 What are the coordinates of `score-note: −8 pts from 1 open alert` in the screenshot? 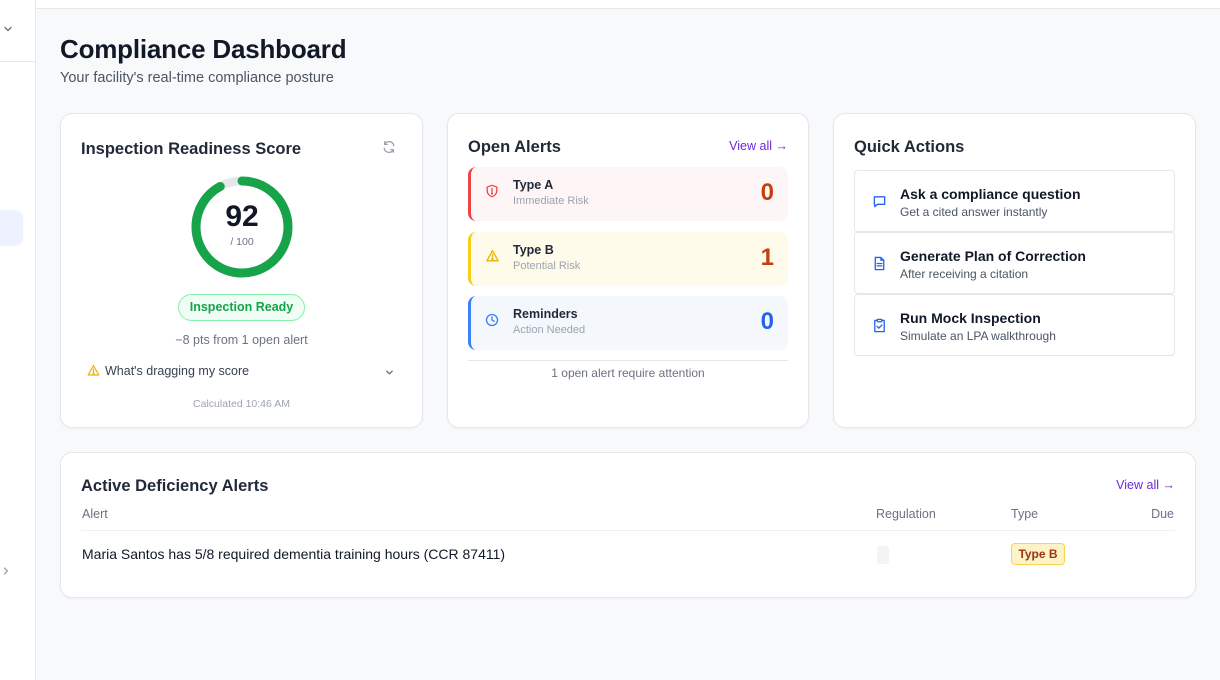 It's located at (241, 340).